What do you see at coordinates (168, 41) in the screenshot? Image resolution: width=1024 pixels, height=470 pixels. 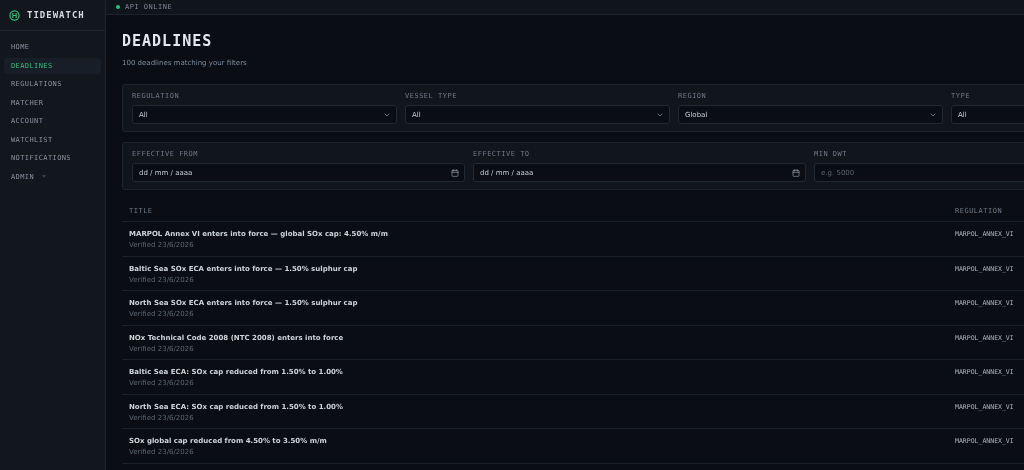 I see `page-title: DEADLINES` at bounding box center [168, 41].